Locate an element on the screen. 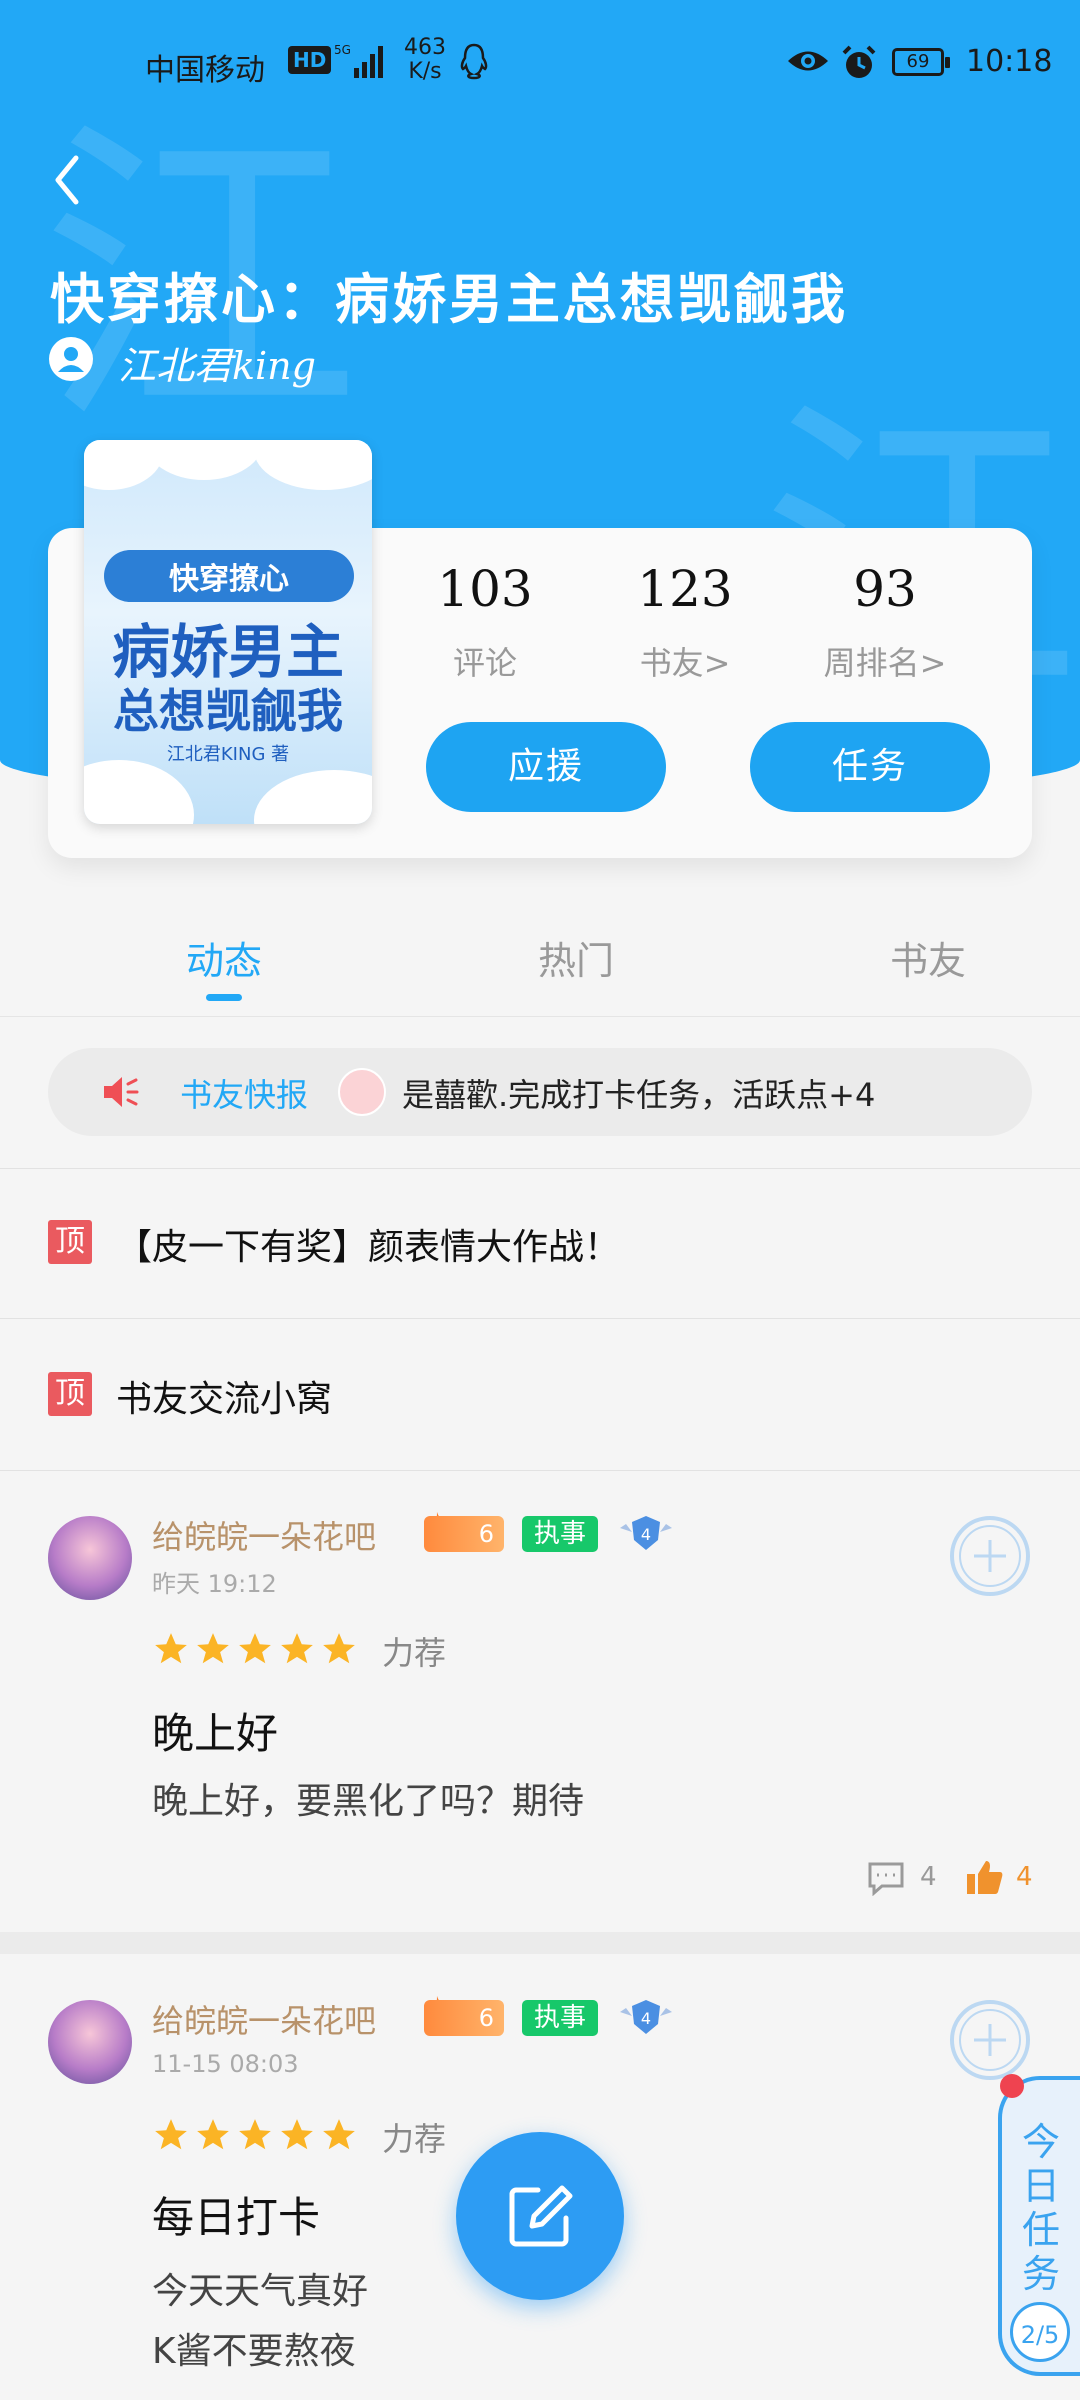 The image size is (1080, 2400). tab-popular: 热门 is located at coordinates (576, 957).